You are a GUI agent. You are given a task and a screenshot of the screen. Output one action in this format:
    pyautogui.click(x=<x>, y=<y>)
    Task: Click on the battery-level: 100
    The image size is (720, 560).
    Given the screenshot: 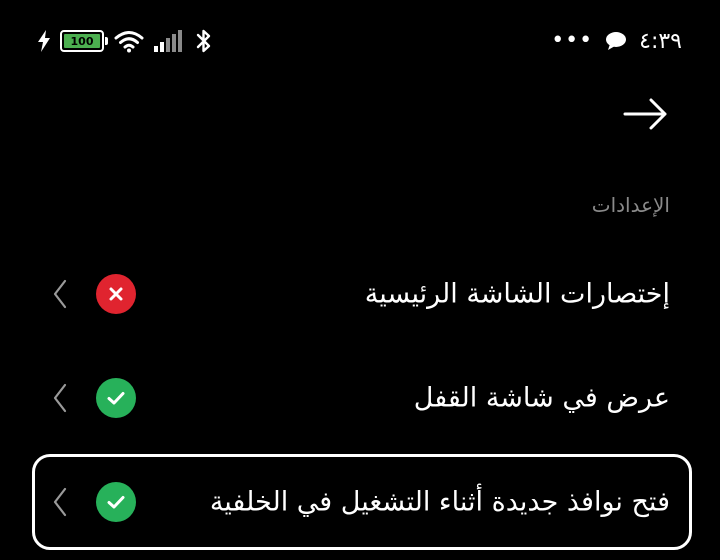 What is the action you would take?
    pyautogui.click(x=82, y=41)
    